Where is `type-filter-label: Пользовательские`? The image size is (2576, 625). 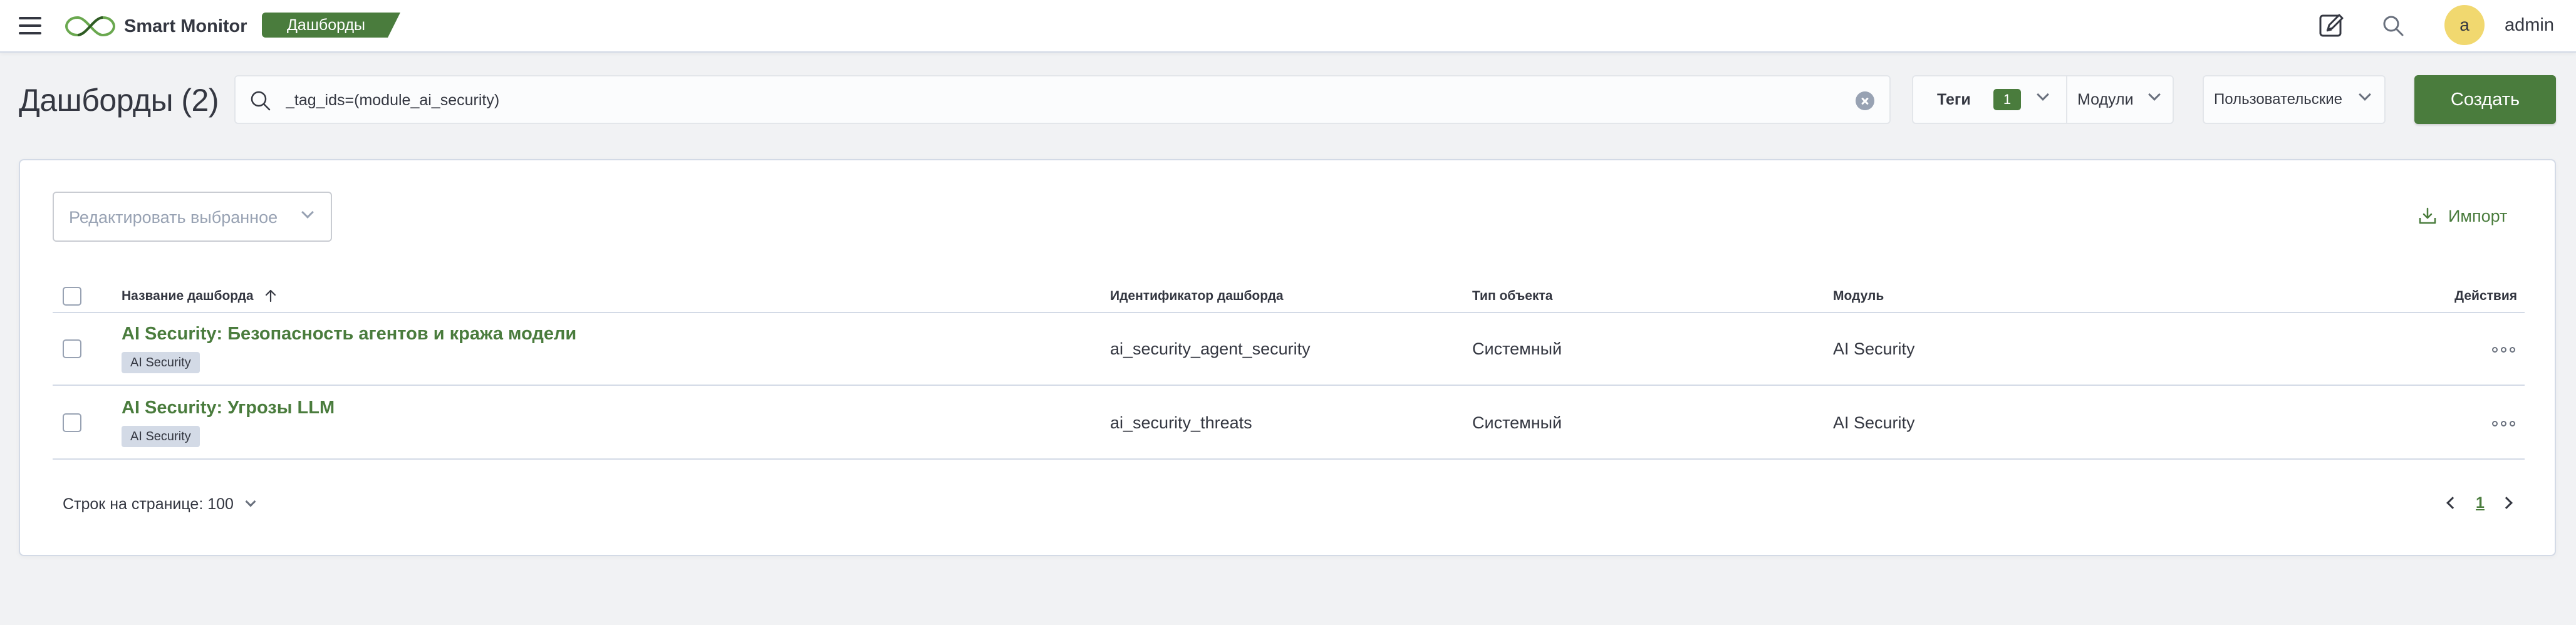 type-filter-label: Пользовательские is located at coordinates (2278, 99).